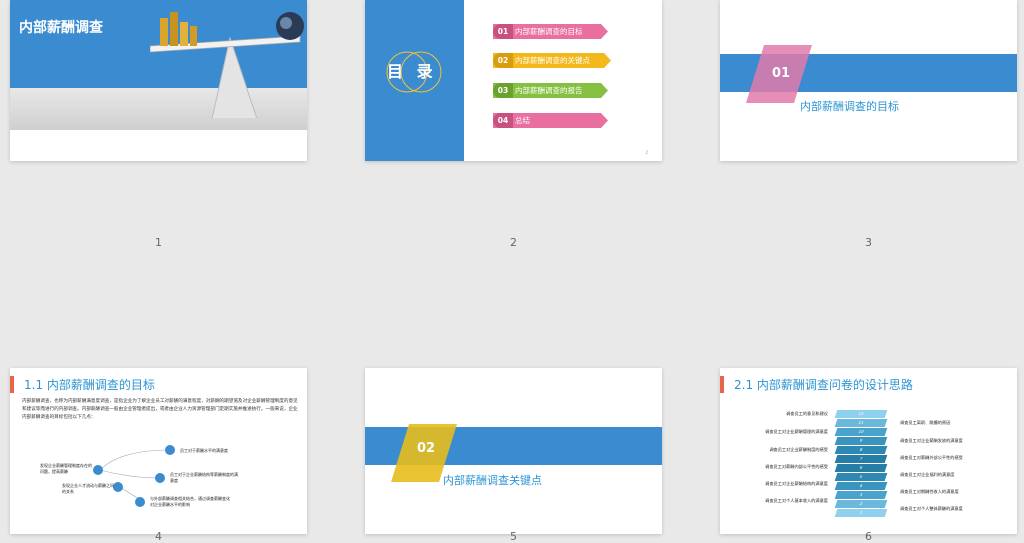 The image size is (1024, 543). Describe the element at coordinates (861, 423) in the screenshot. I see `step-block: 11` at that location.